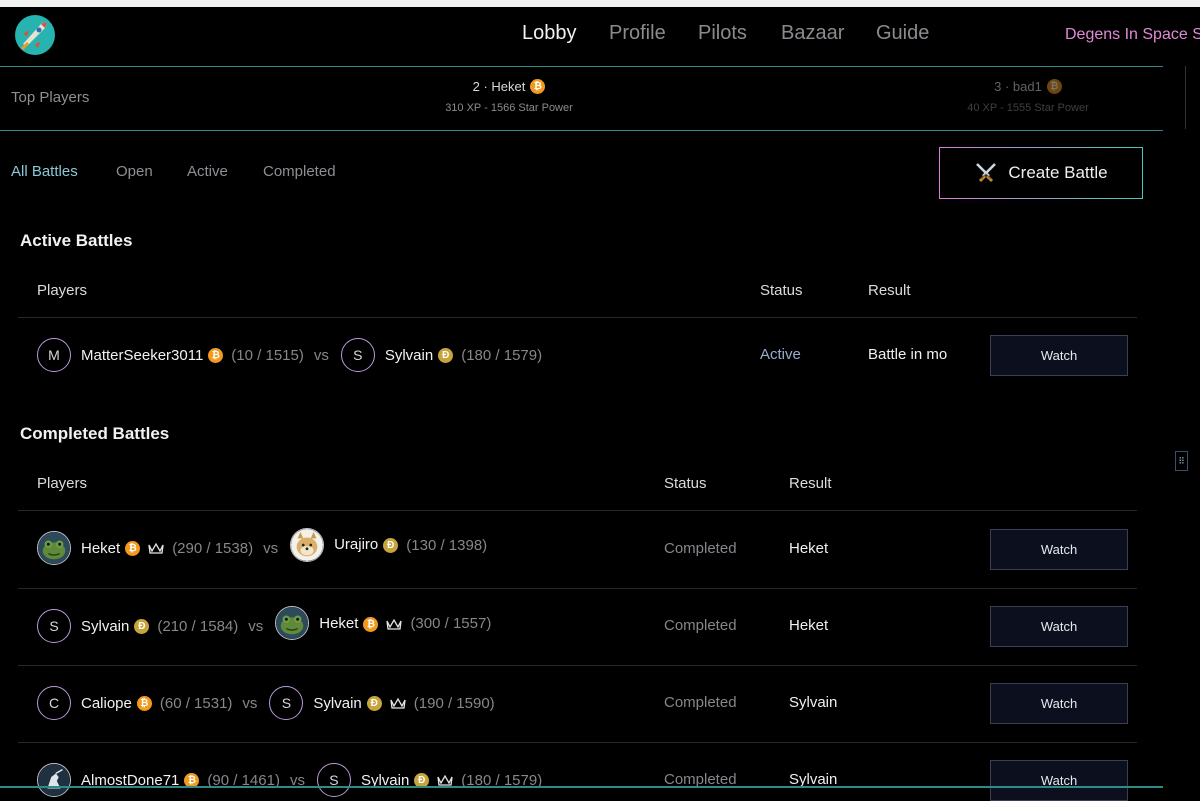  I want to click on top-player-name: 3 · bad1, so click(1018, 86).